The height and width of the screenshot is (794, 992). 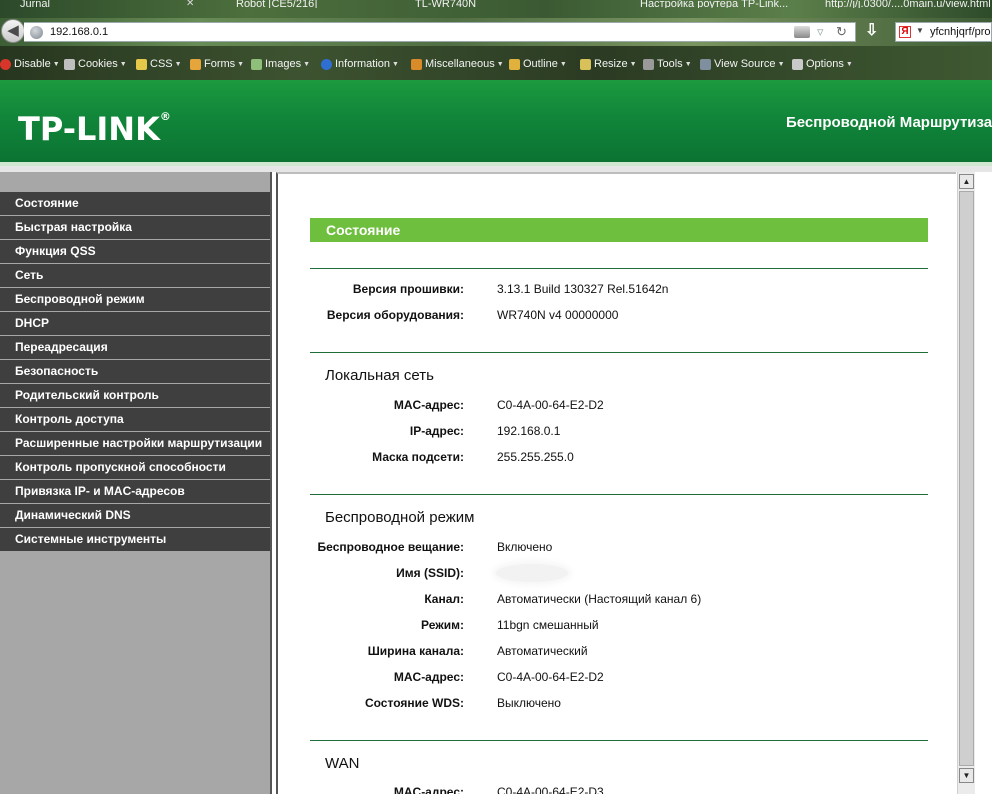 What do you see at coordinates (360, 64) in the screenshot?
I see `toolbar-information: Information ▼` at bounding box center [360, 64].